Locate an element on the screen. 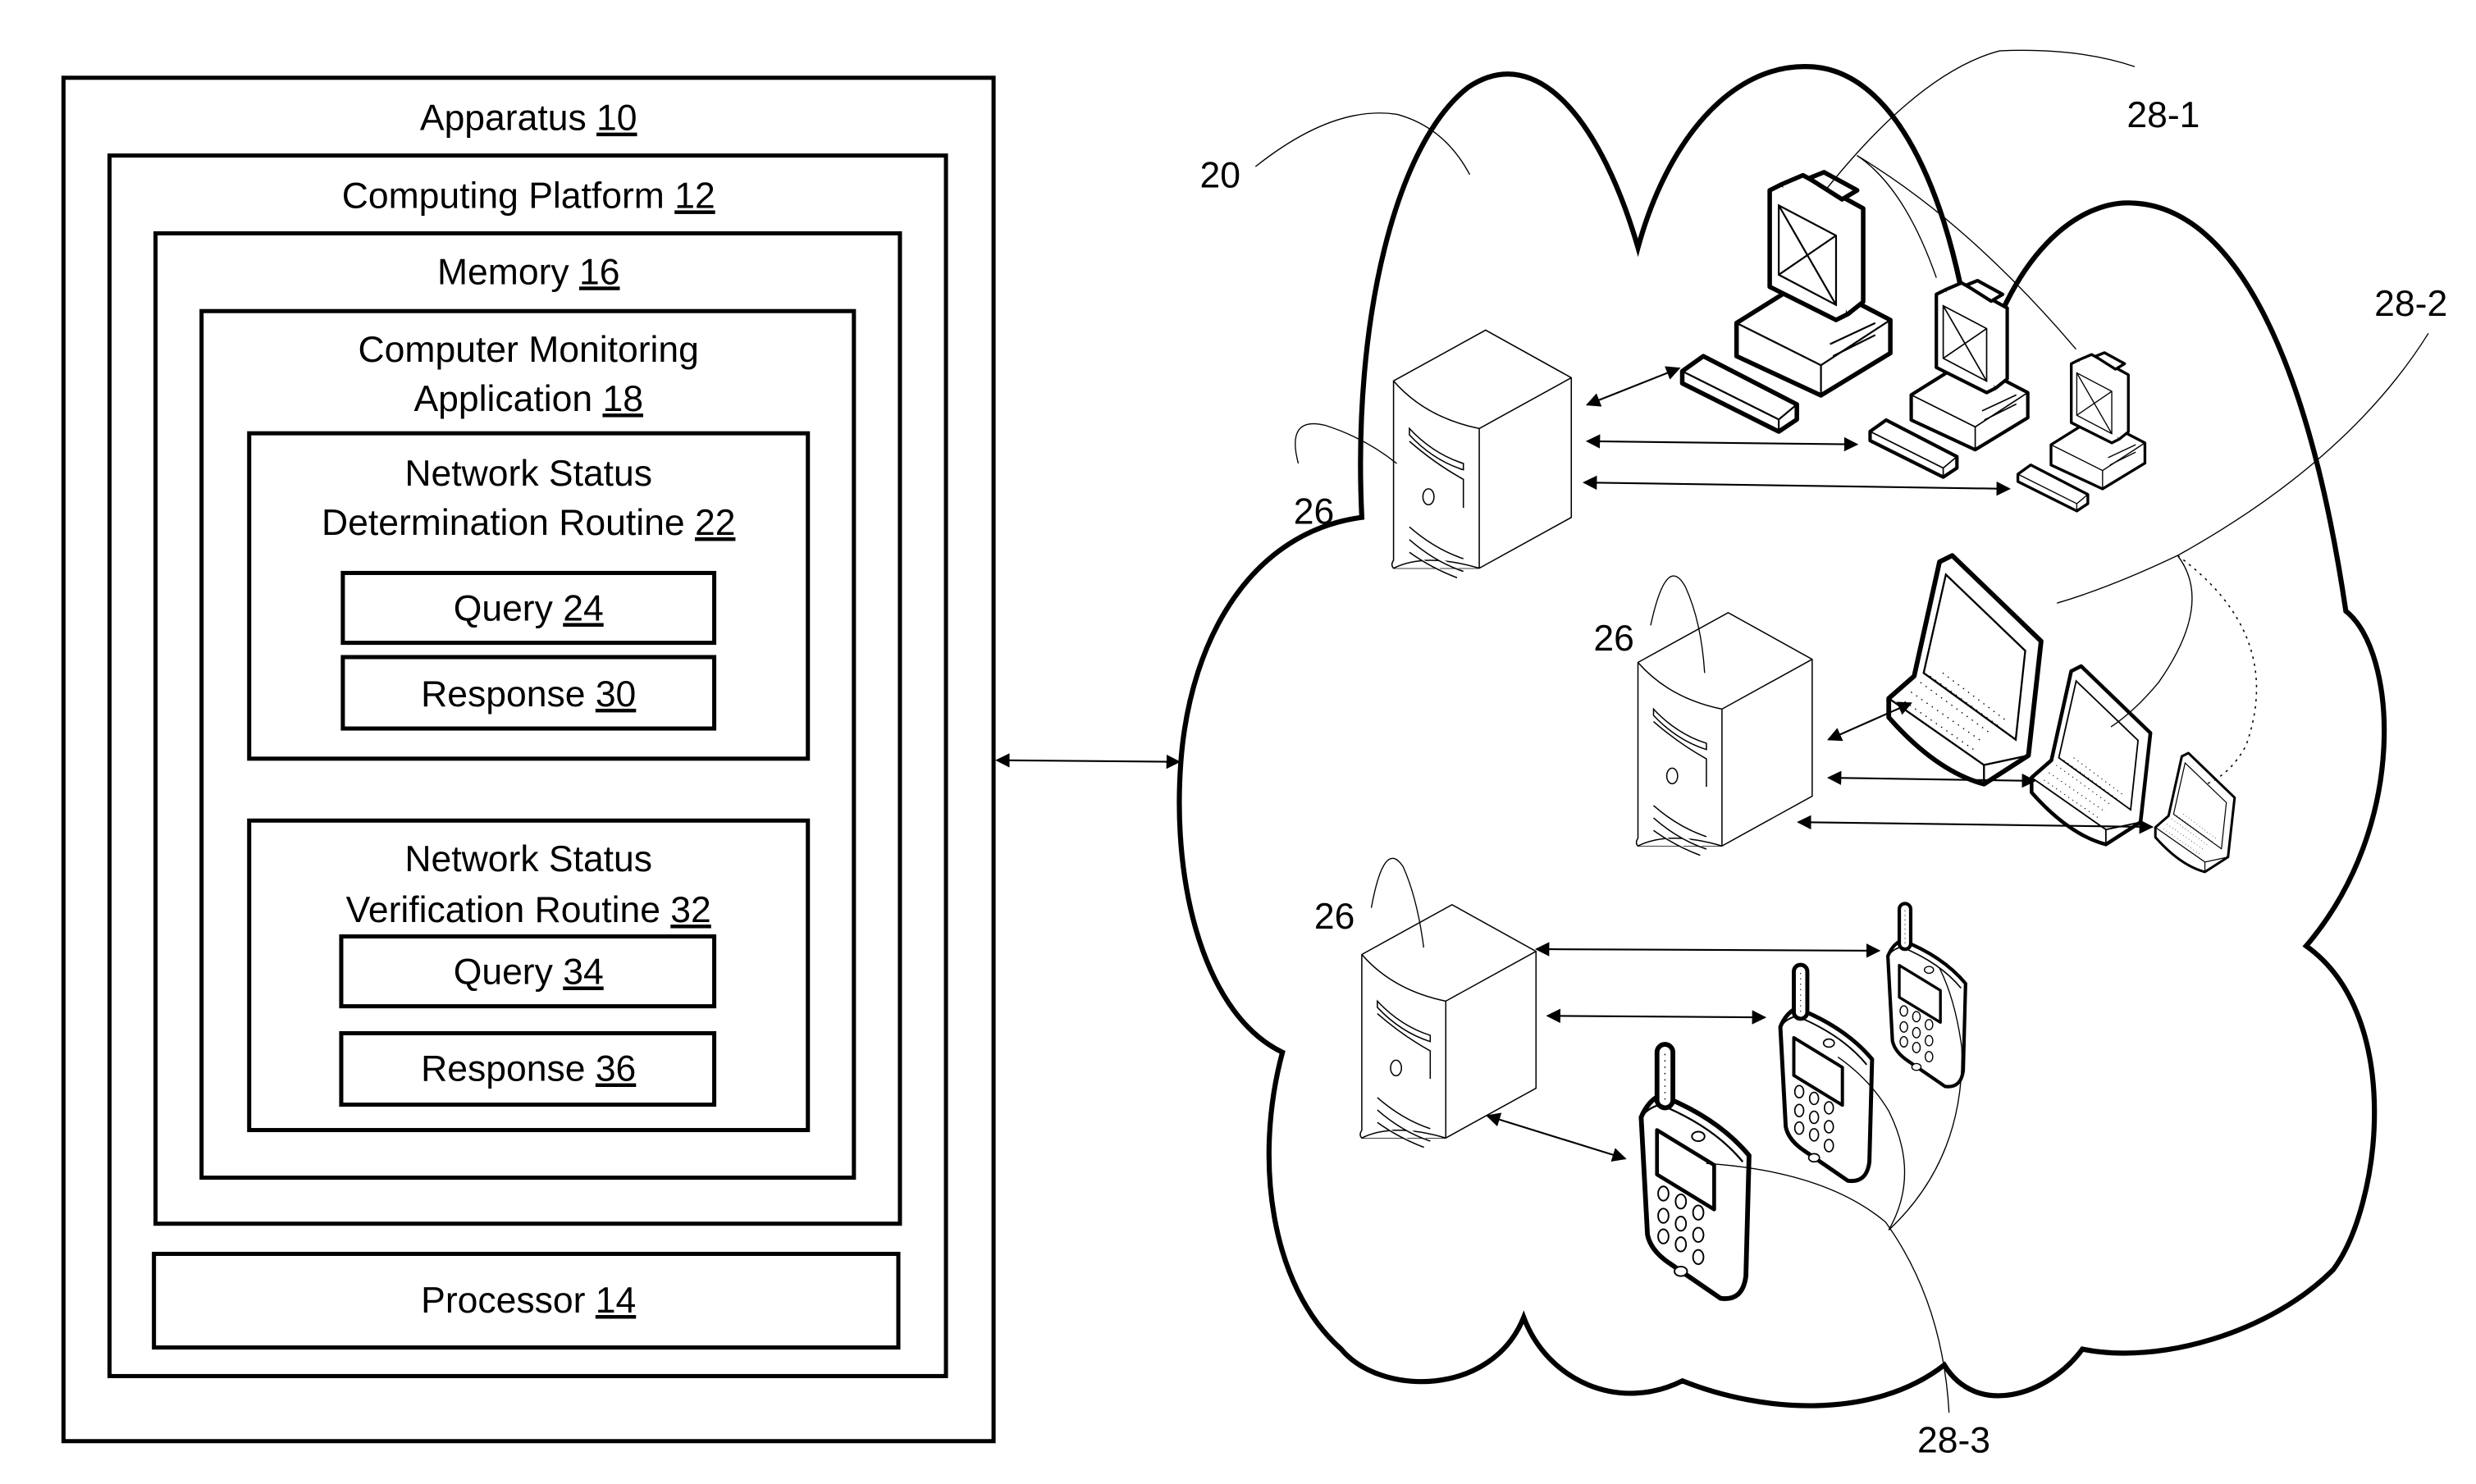  apparatus-label: Apparatus 10 is located at coordinates (528, 119).